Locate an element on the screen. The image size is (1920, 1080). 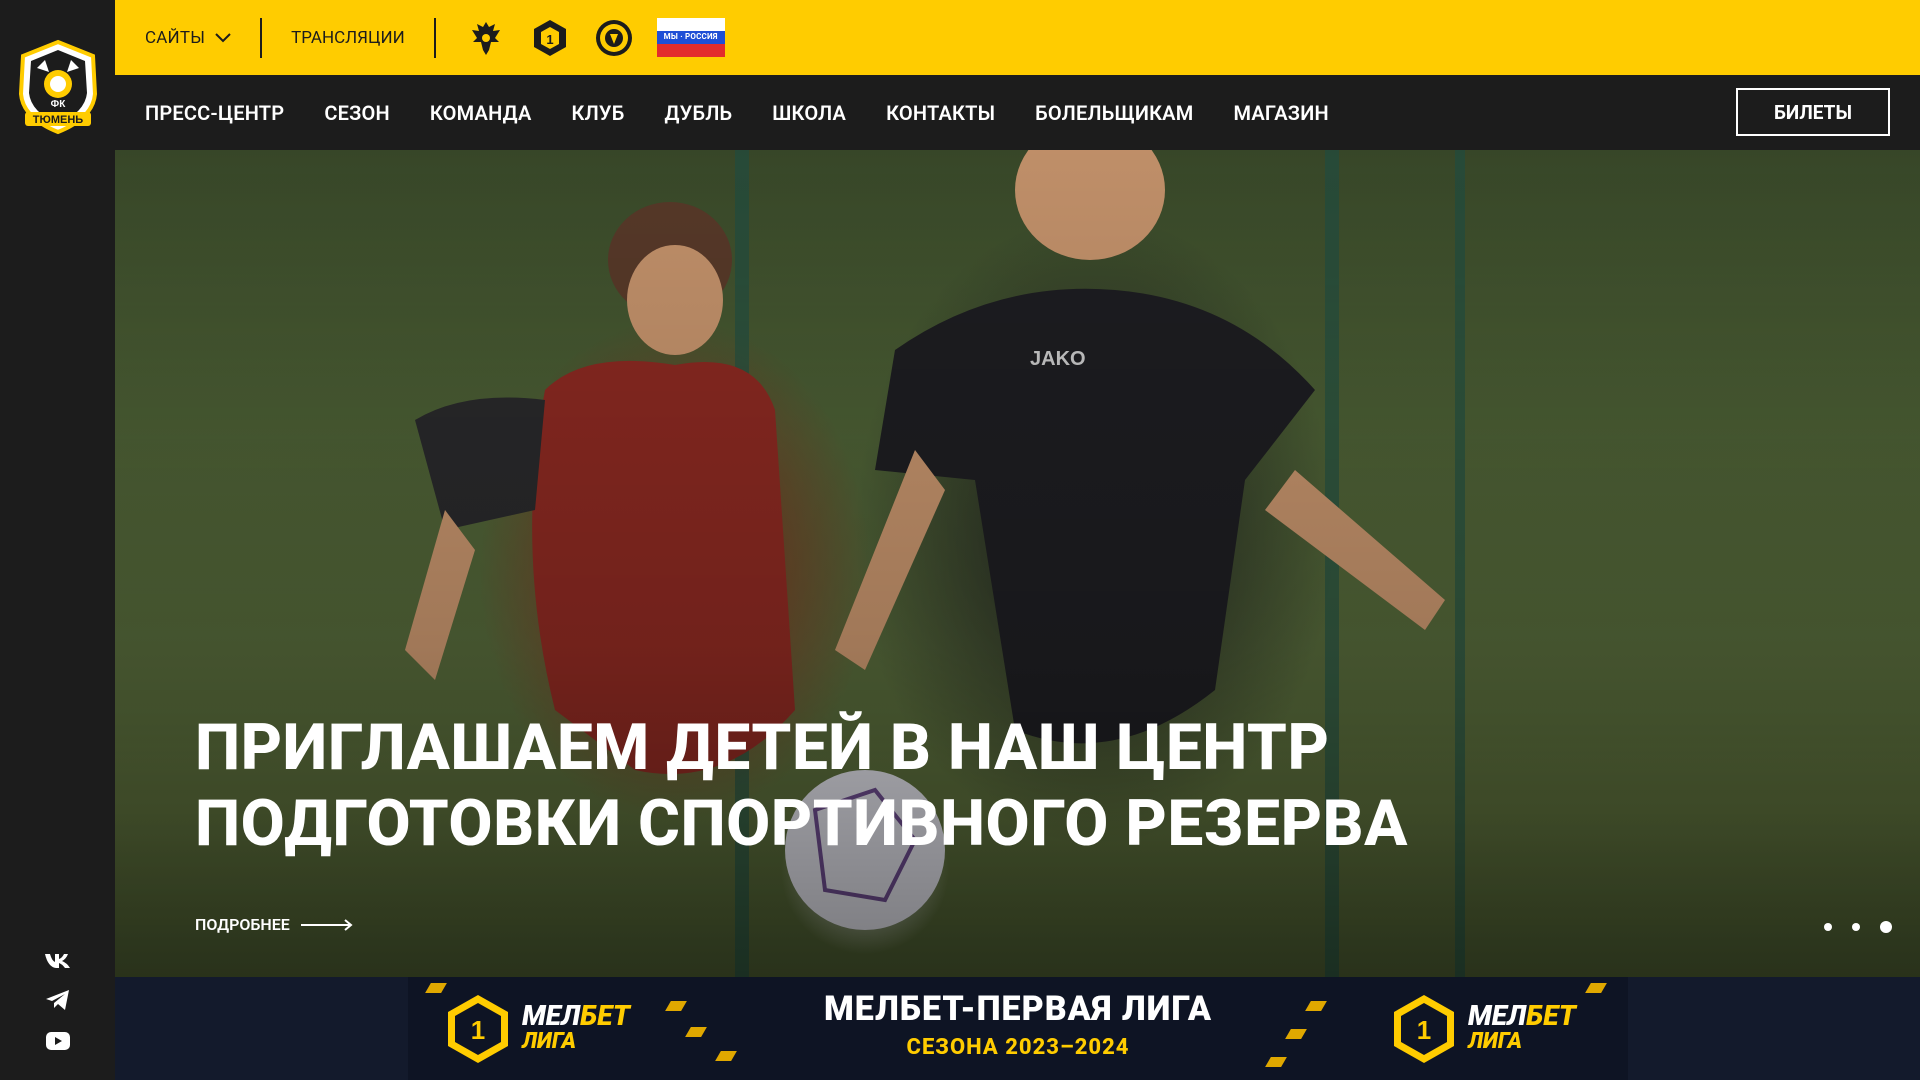
nav-item-team: КОМАНДА is located at coordinates (481, 113).